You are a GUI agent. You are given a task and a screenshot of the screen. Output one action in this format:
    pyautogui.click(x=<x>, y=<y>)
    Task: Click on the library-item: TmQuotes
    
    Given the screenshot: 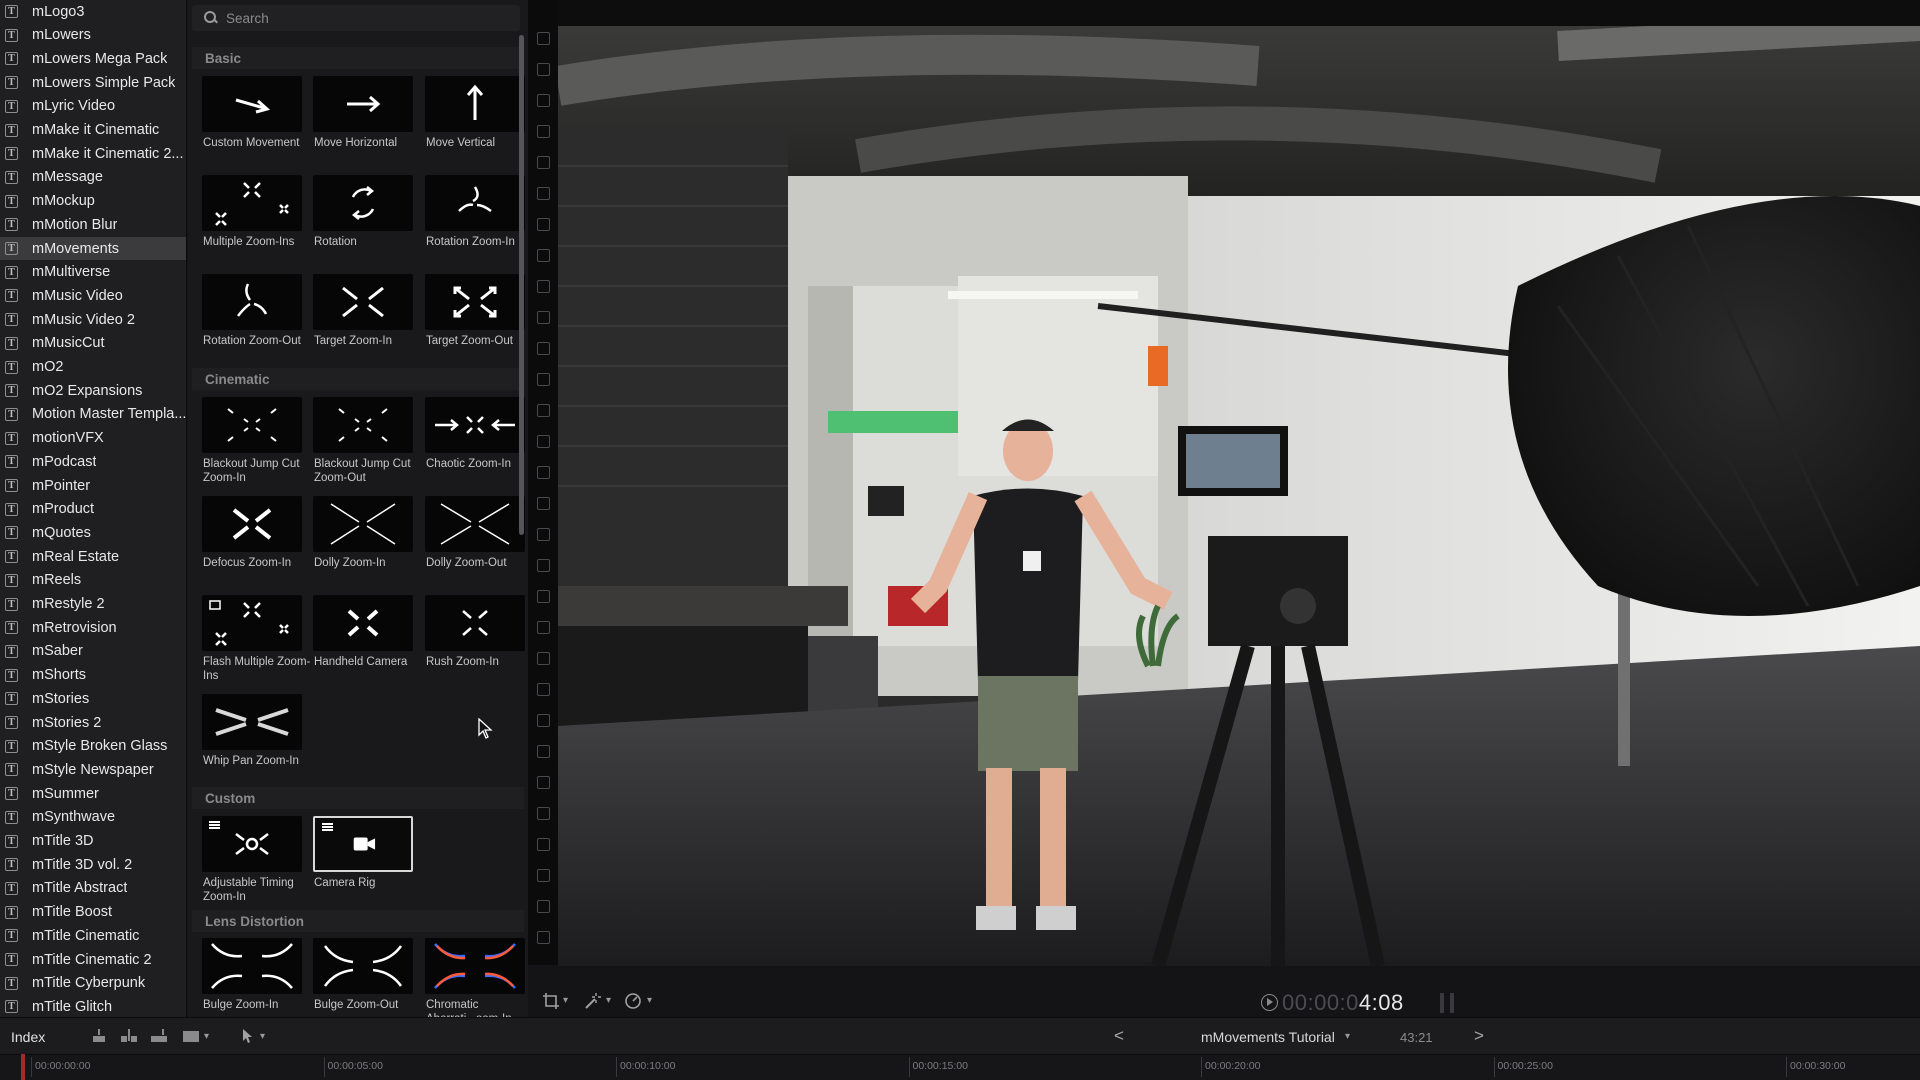 What is the action you would take?
    pyautogui.click(x=93, y=532)
    